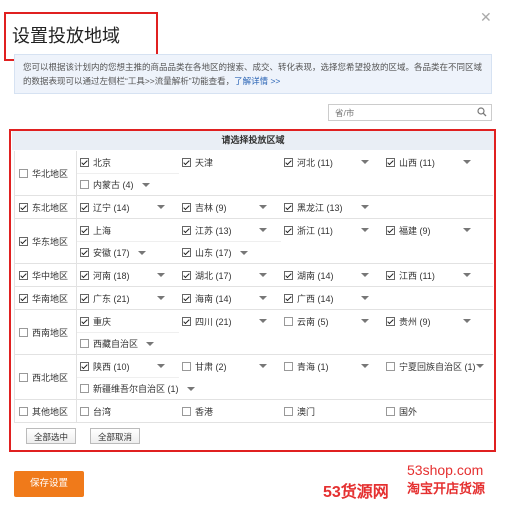  I want to click on deselect-all-button: 全部取消, so click(115, 436).